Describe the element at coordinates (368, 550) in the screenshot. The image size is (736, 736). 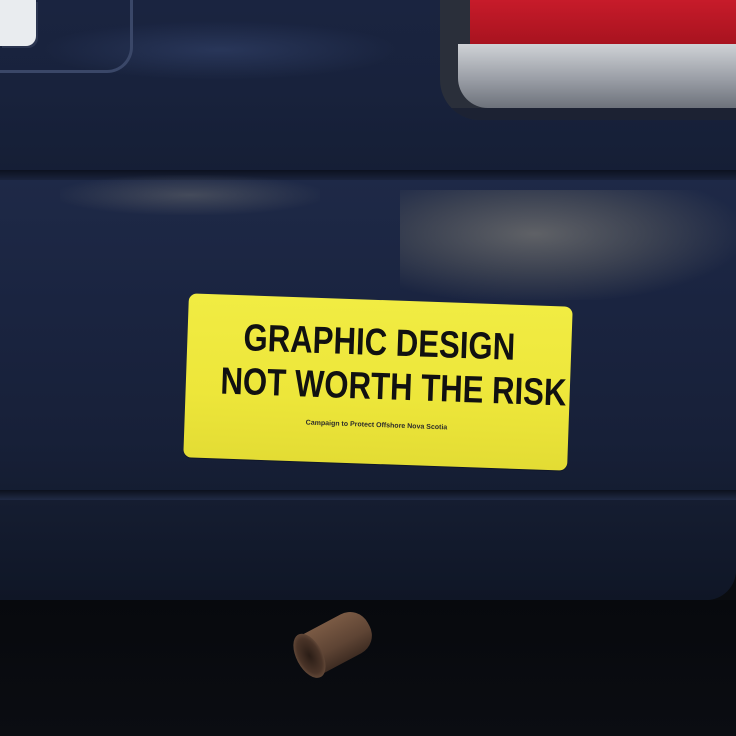
I see `bumper-lower-section` at that location.